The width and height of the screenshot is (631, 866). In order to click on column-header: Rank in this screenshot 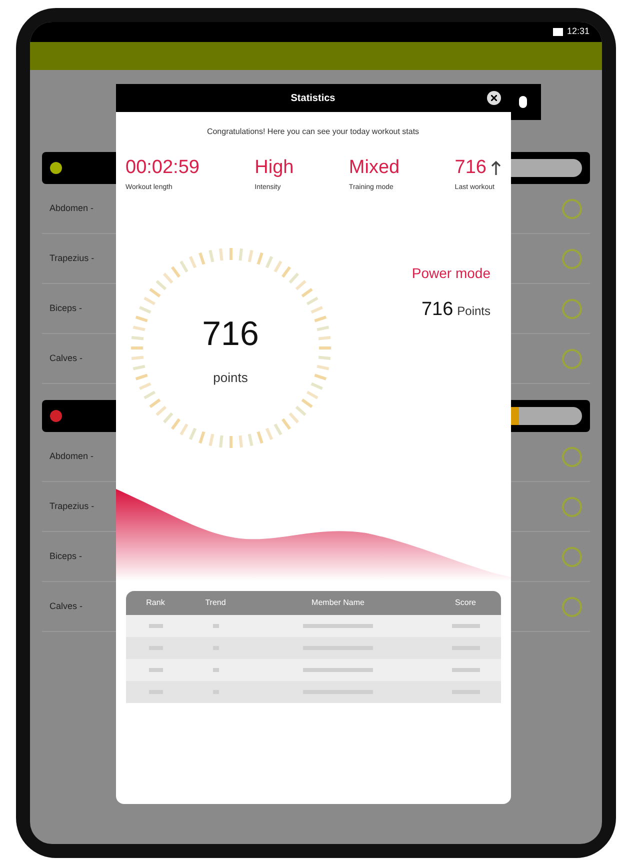, I will do `click(155, 603)`.